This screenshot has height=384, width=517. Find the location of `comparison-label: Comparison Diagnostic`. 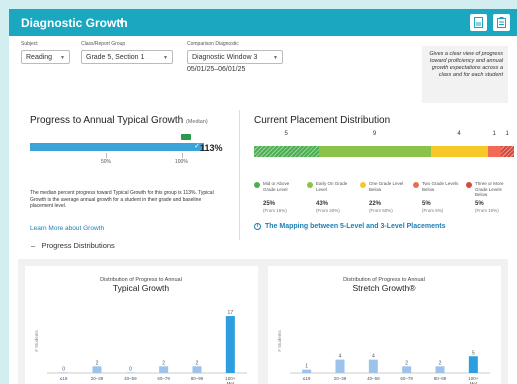

comparison-label: Comparison Diagnostic is located at coordinates (213, 44).